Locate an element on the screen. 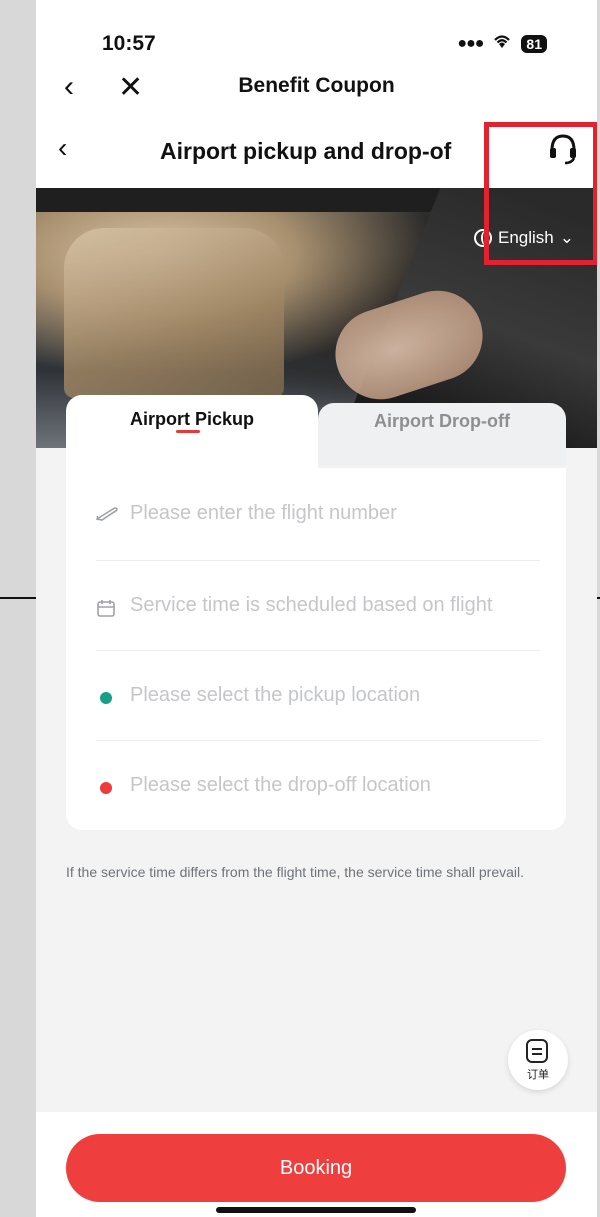  orders-button: 订单 is located at coordinates (538, 1060).